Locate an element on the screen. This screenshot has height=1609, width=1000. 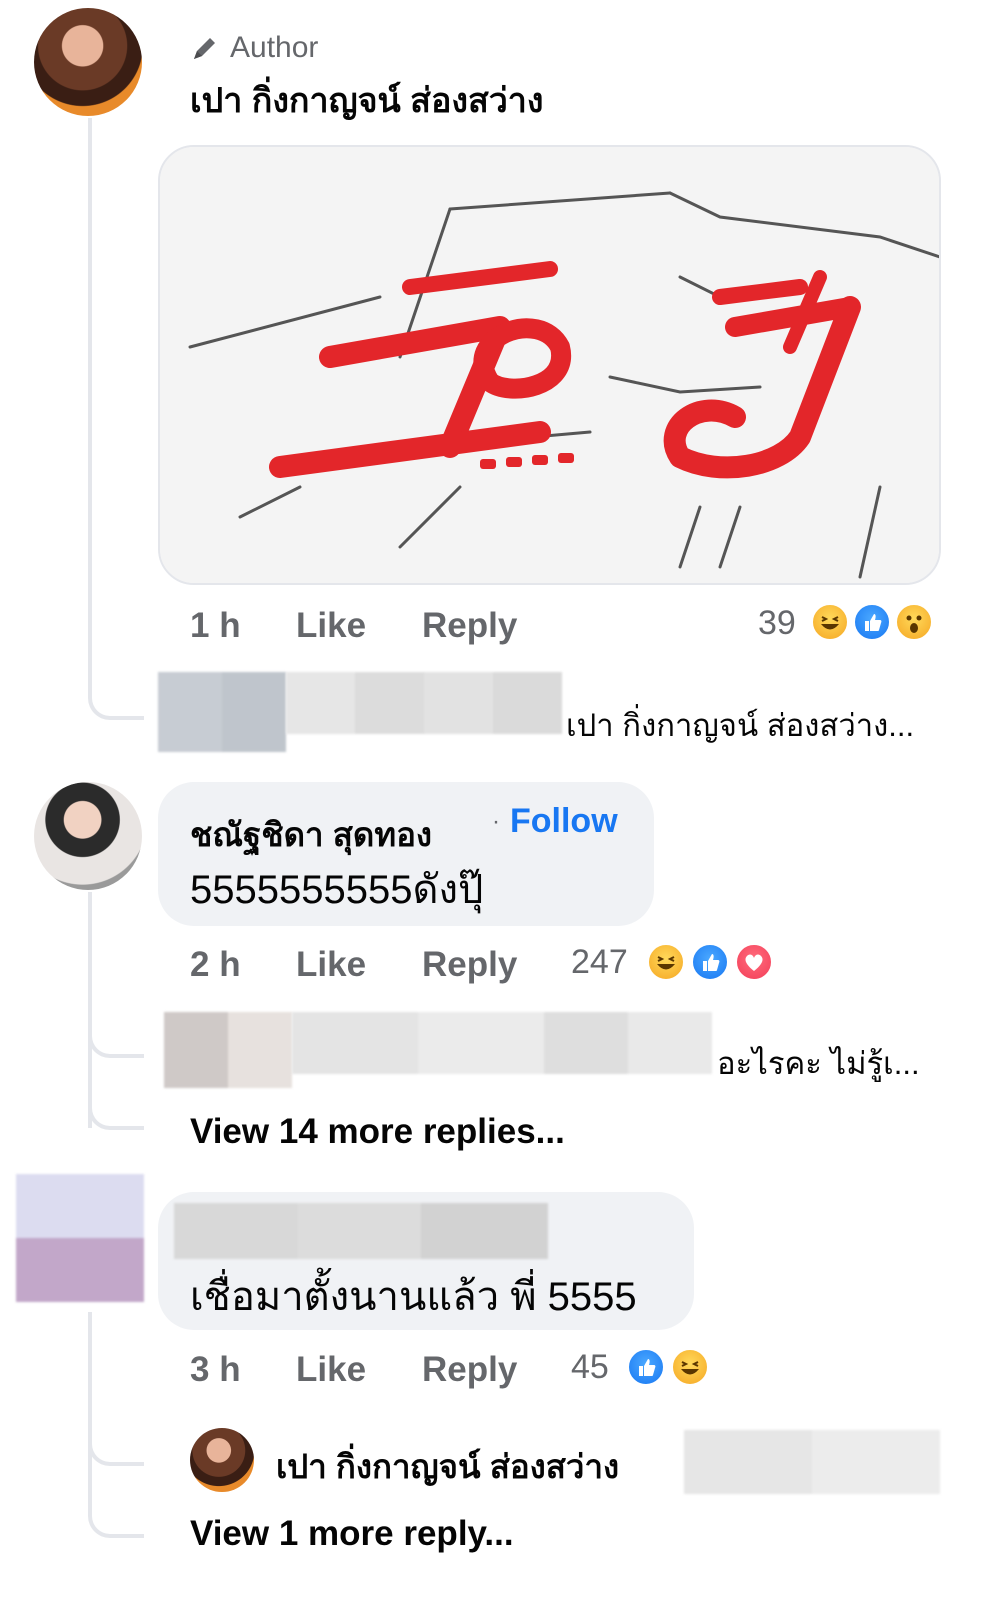
author-badge: Author is located at coordinates (254, 48).